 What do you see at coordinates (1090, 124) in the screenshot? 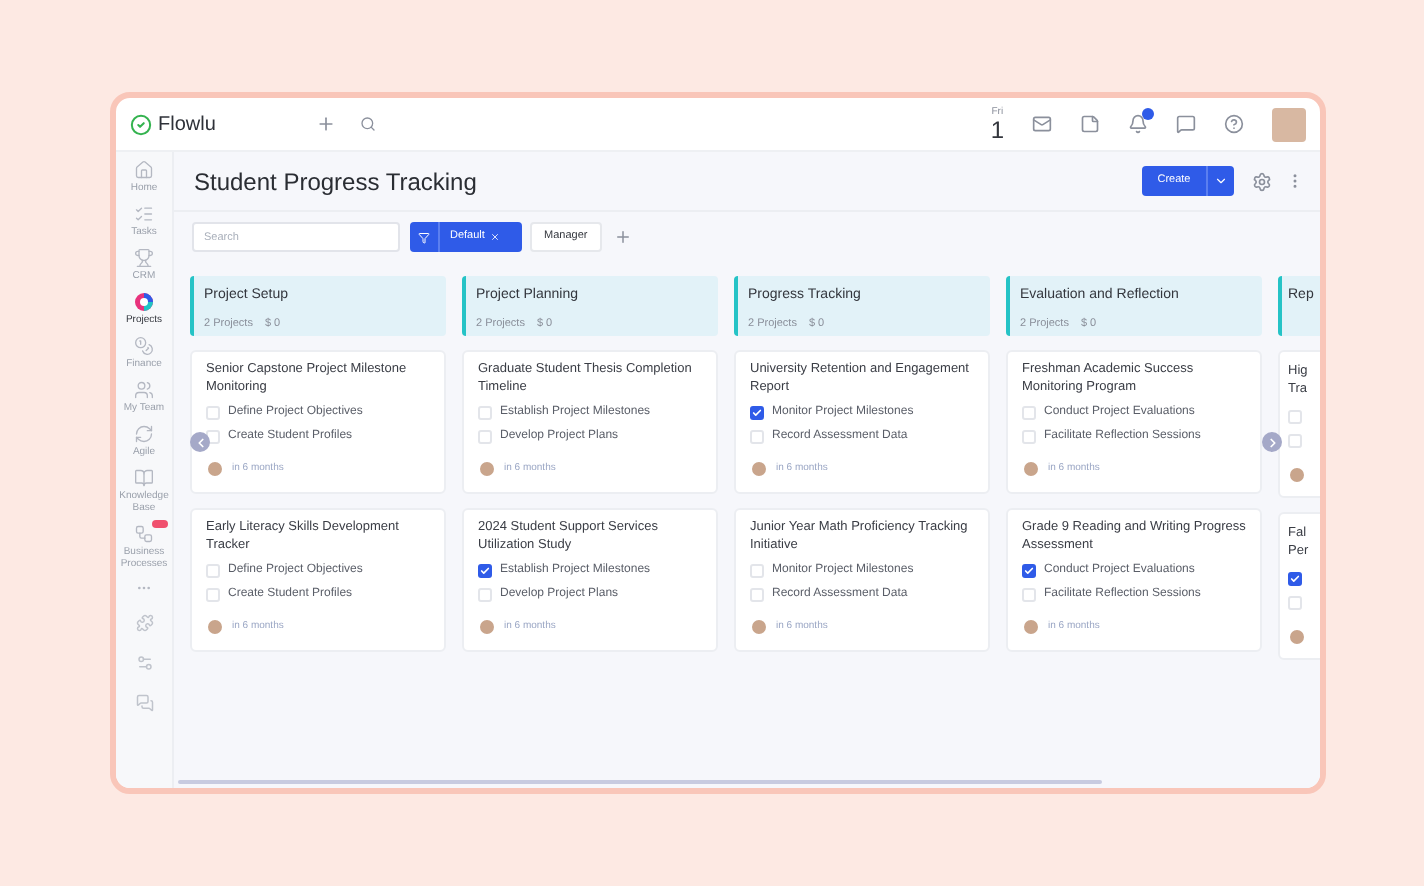
I see `note-icon` at bounding box center [1090, 124].